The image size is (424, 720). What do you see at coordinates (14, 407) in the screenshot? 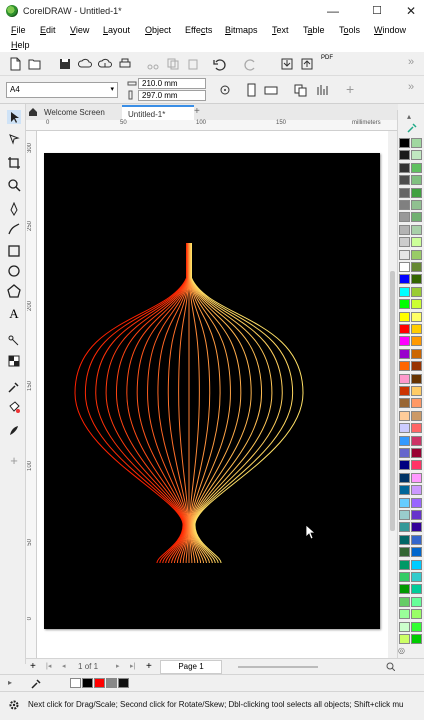
I see `interactive-fill-tool-icon` at bounding box center [14, 407].